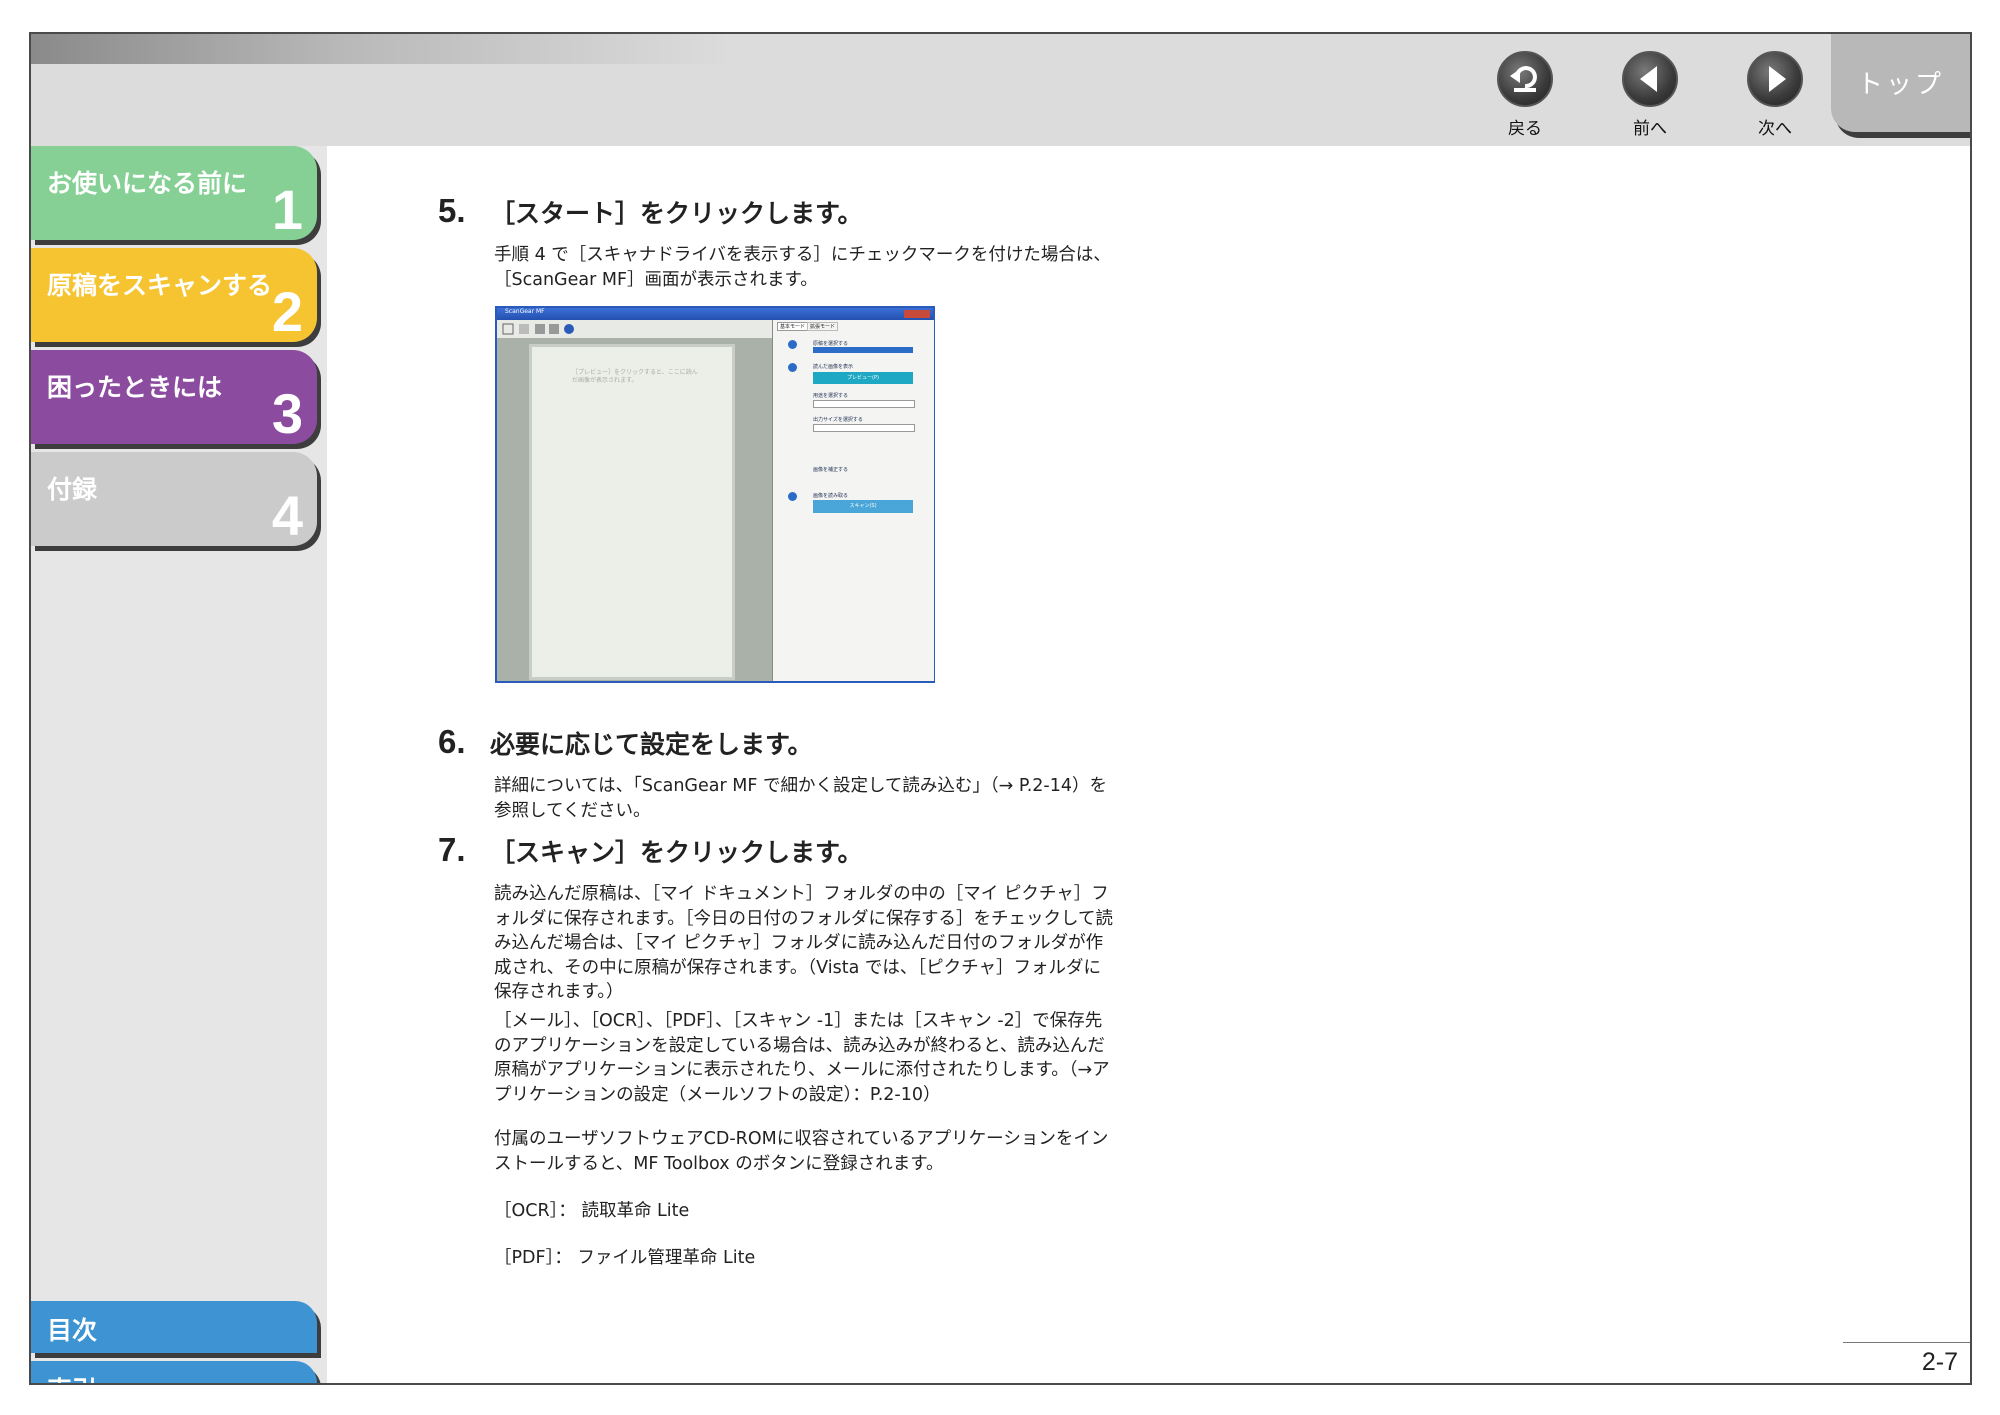  I want to click on header-bar: 戻る 前へ 次へ トップ, so click(1000, 90).